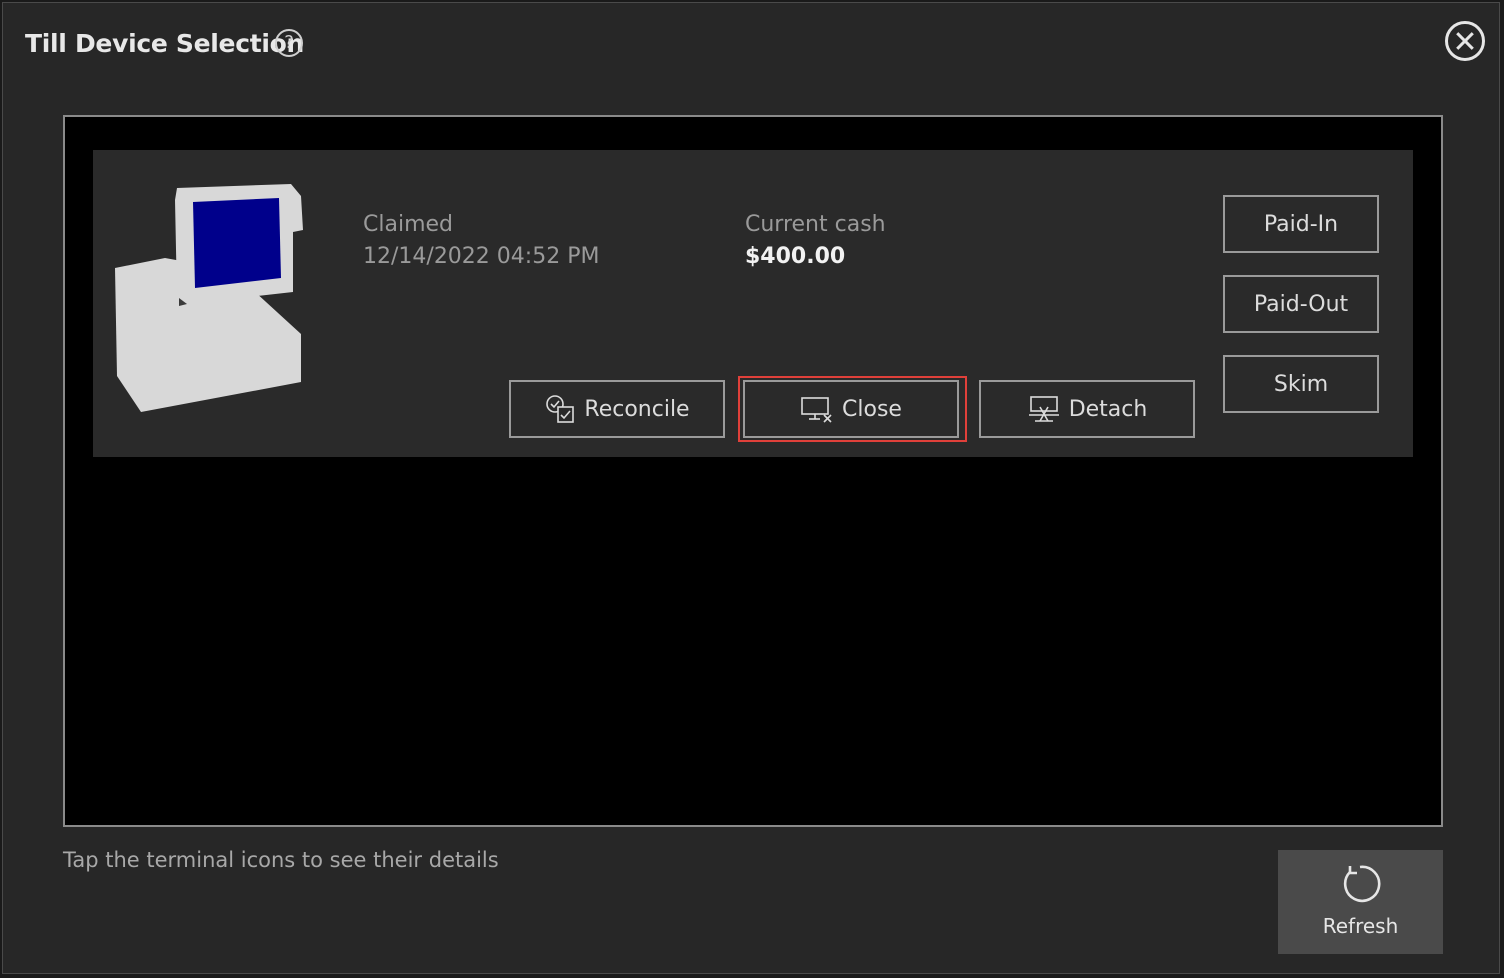 The width and height of the screenshot is (1504, 978). I want to click on refresh-label: Refresh, so click(1360, 926).